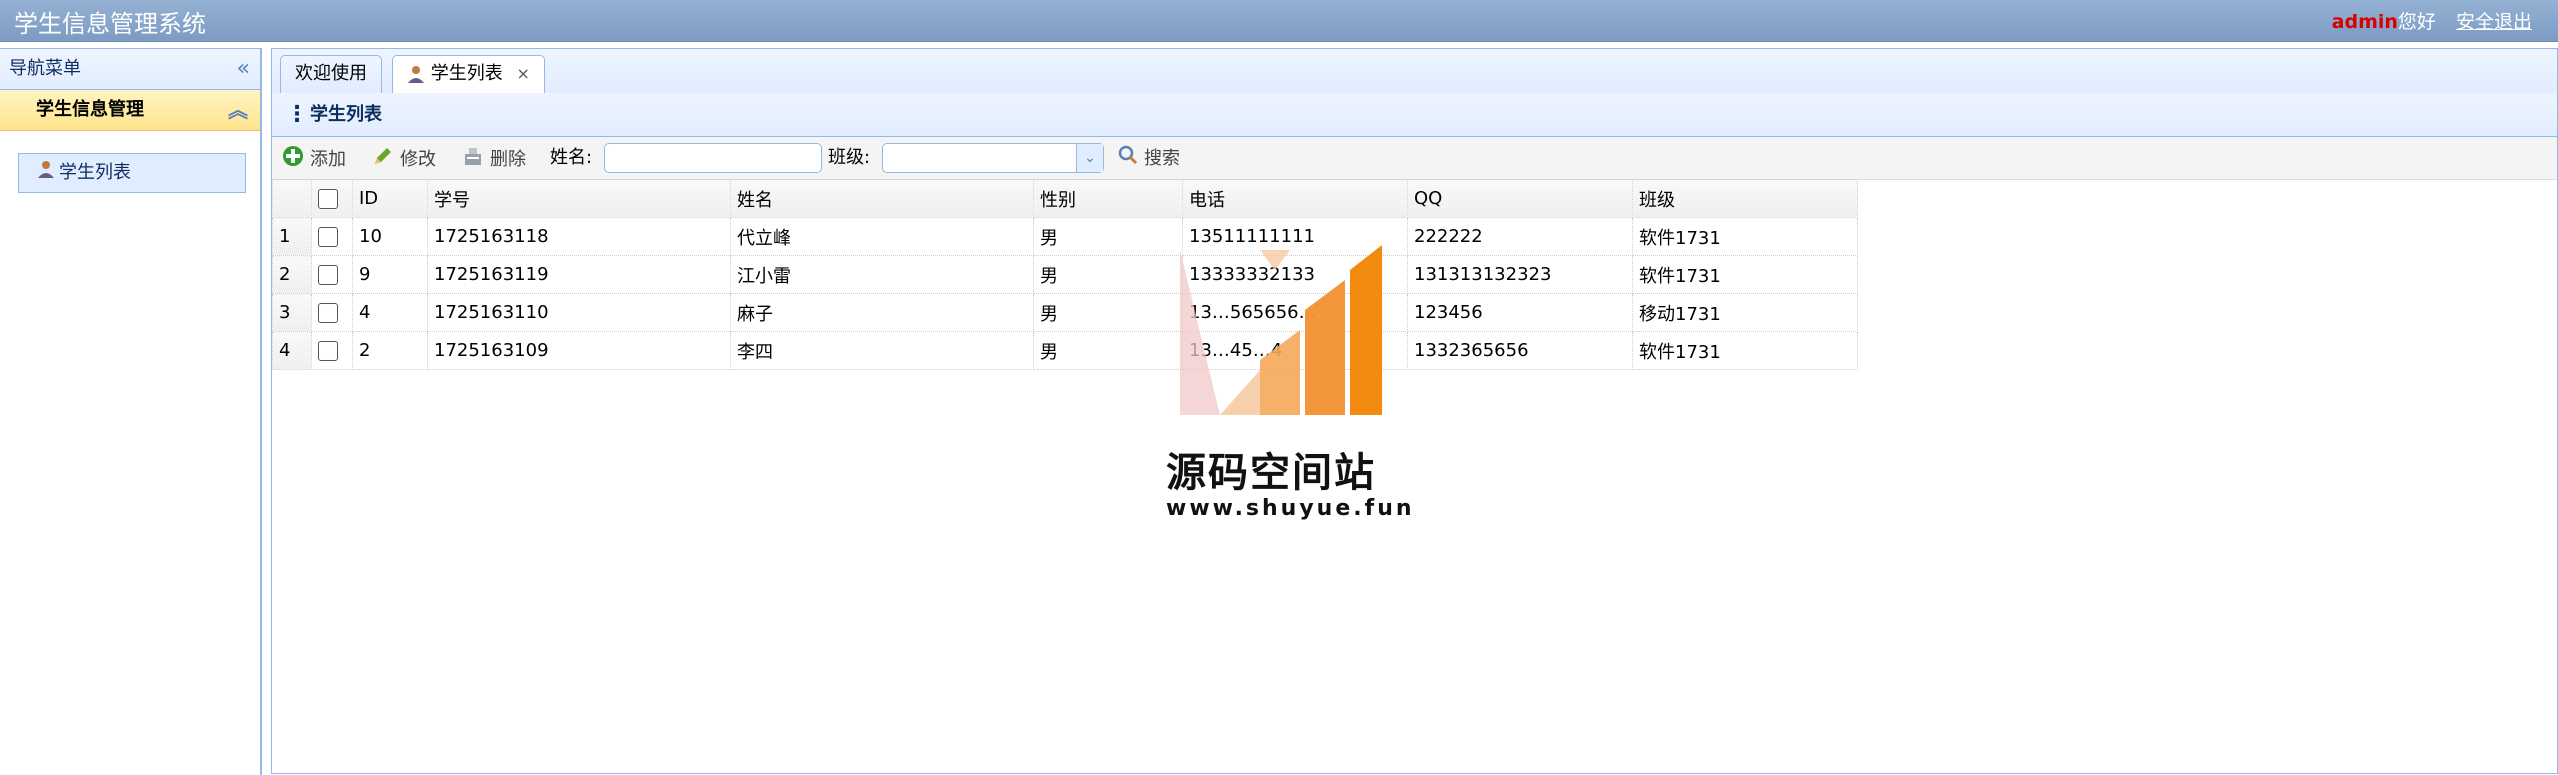 The width and height of the screenshot is (2558, 775). I want to click on tab-label: 欢迎使用, so click(331, 73).